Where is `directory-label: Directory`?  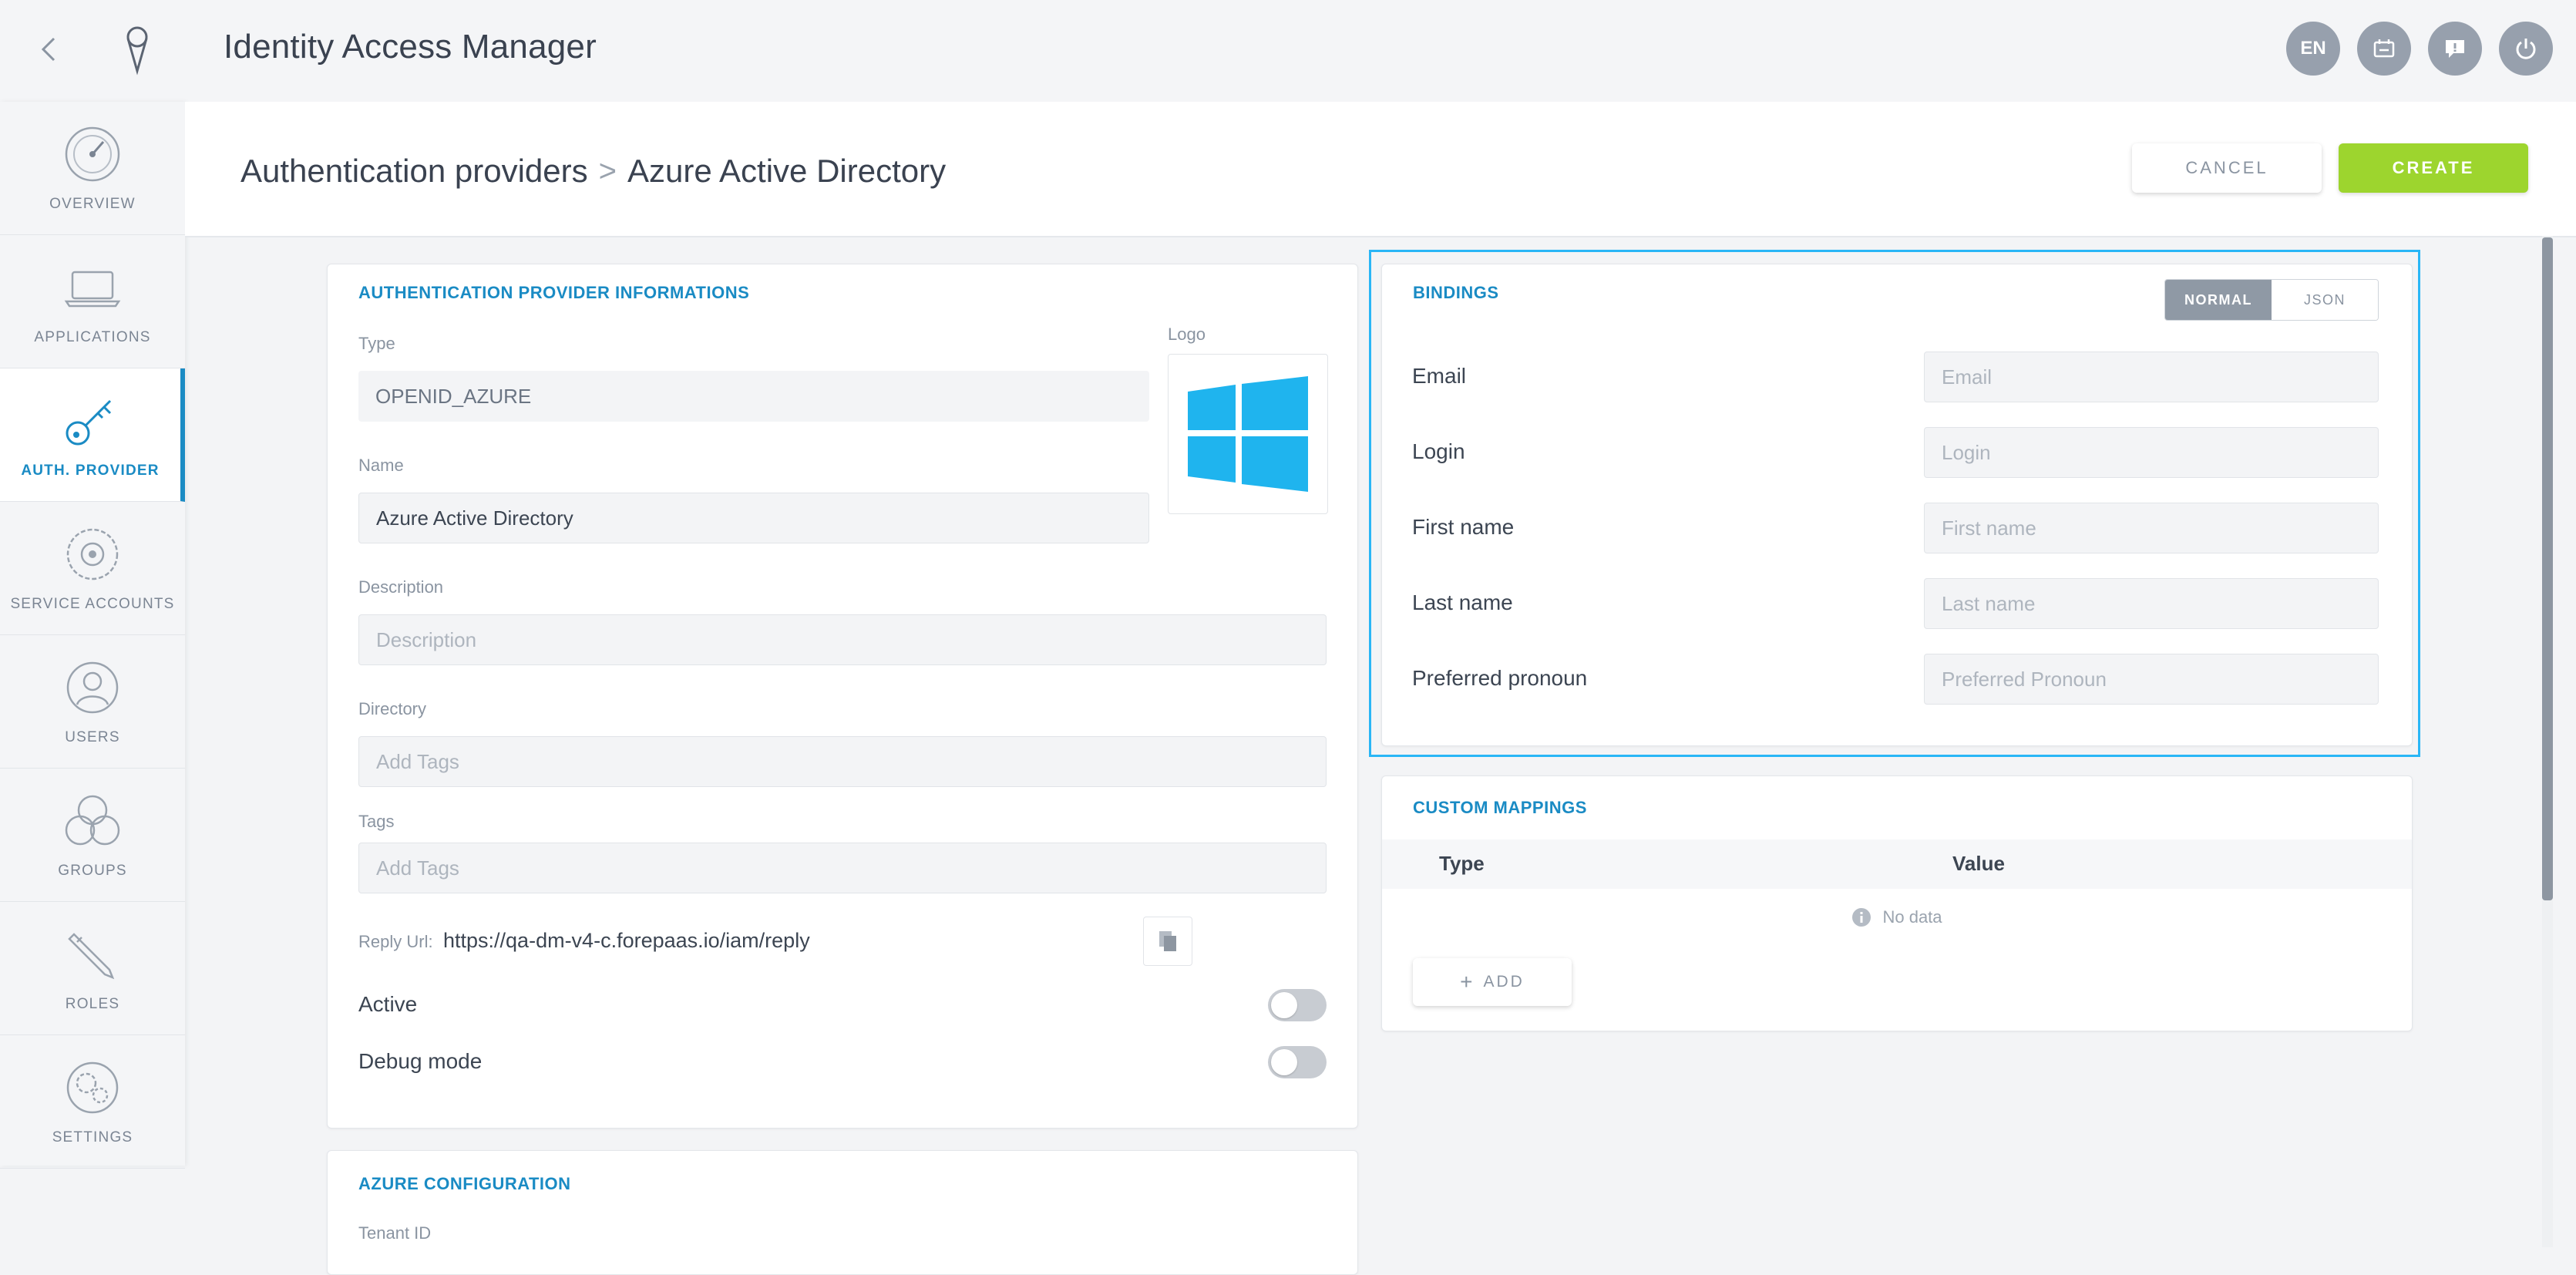
directory-label: Directory is located at coordinates (392, 708).